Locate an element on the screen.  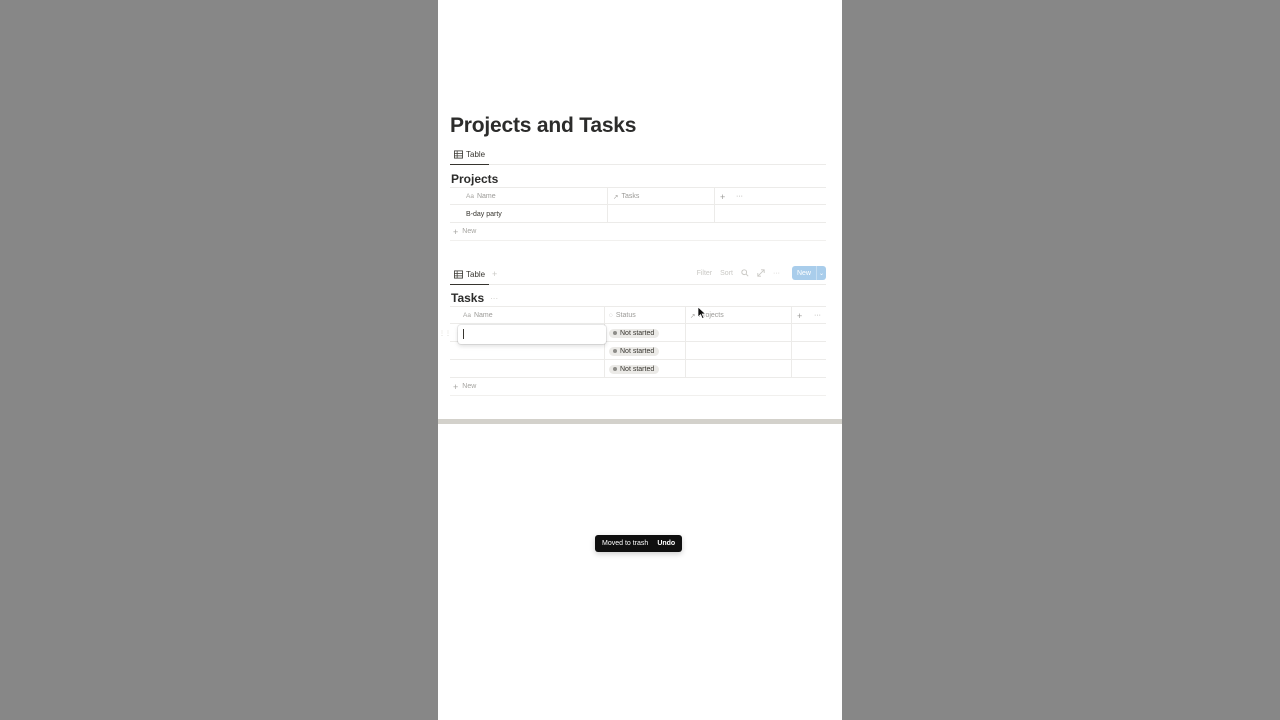
resize-icon is located at coordinates (761, 273).